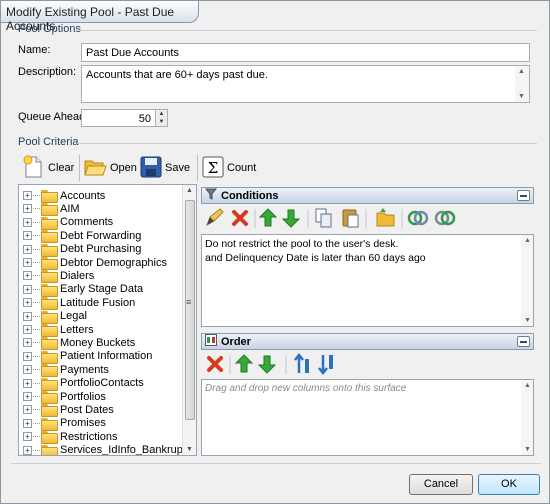  What do you see at coordinates (70, 437) in the screenshot?
I see `tree-item: + Restrictions` at bounding box center [70, 437].